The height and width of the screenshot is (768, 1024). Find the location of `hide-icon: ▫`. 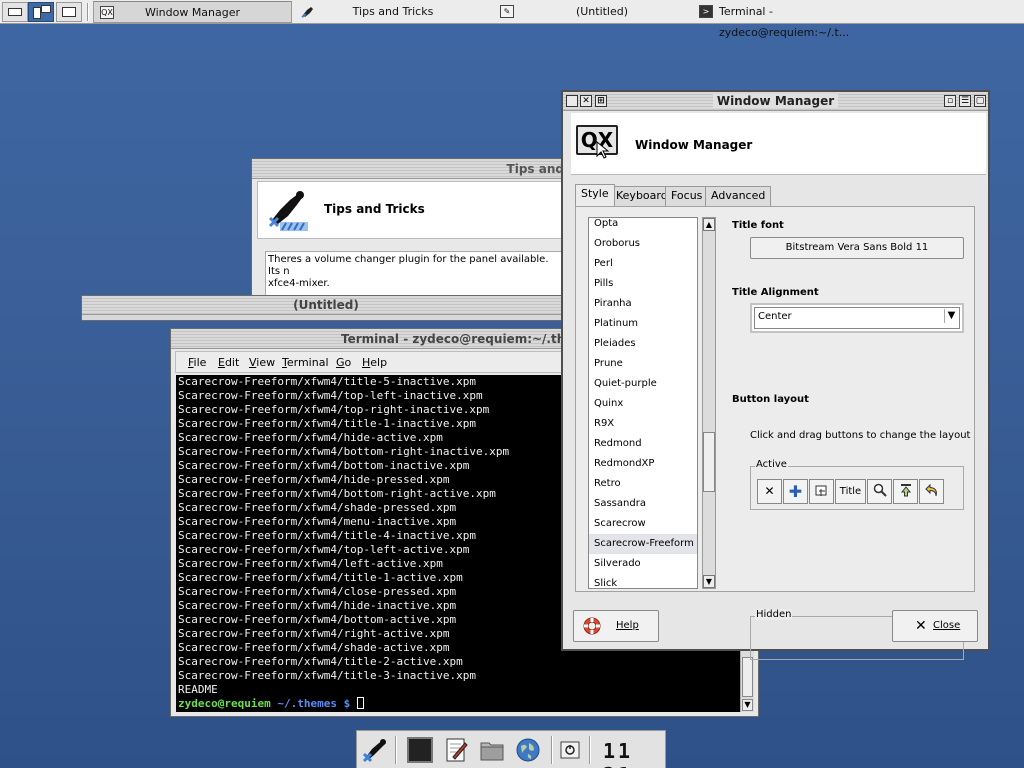

hide-icon: ▫ is located at coordinates (950, 101).